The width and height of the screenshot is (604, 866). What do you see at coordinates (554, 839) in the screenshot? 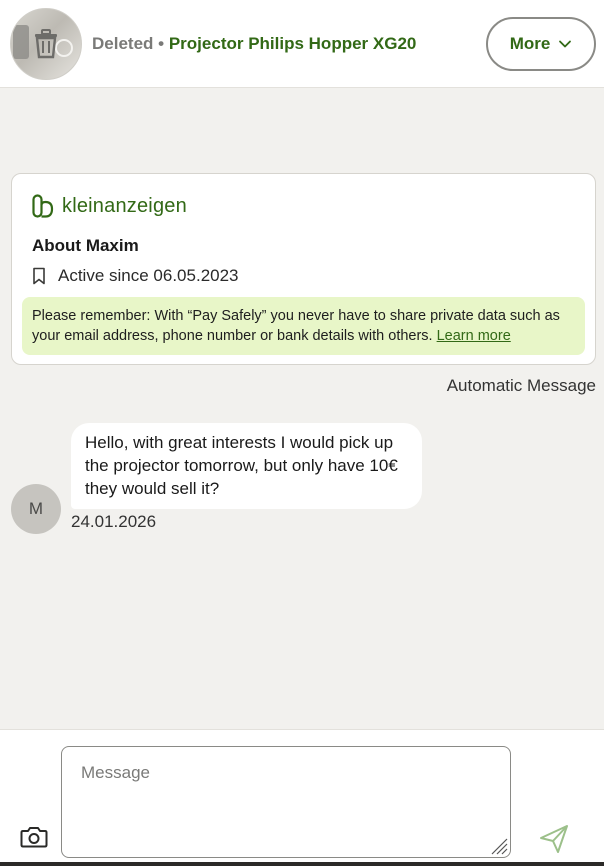
I see `send-icon` at bounding box center [554, 839].